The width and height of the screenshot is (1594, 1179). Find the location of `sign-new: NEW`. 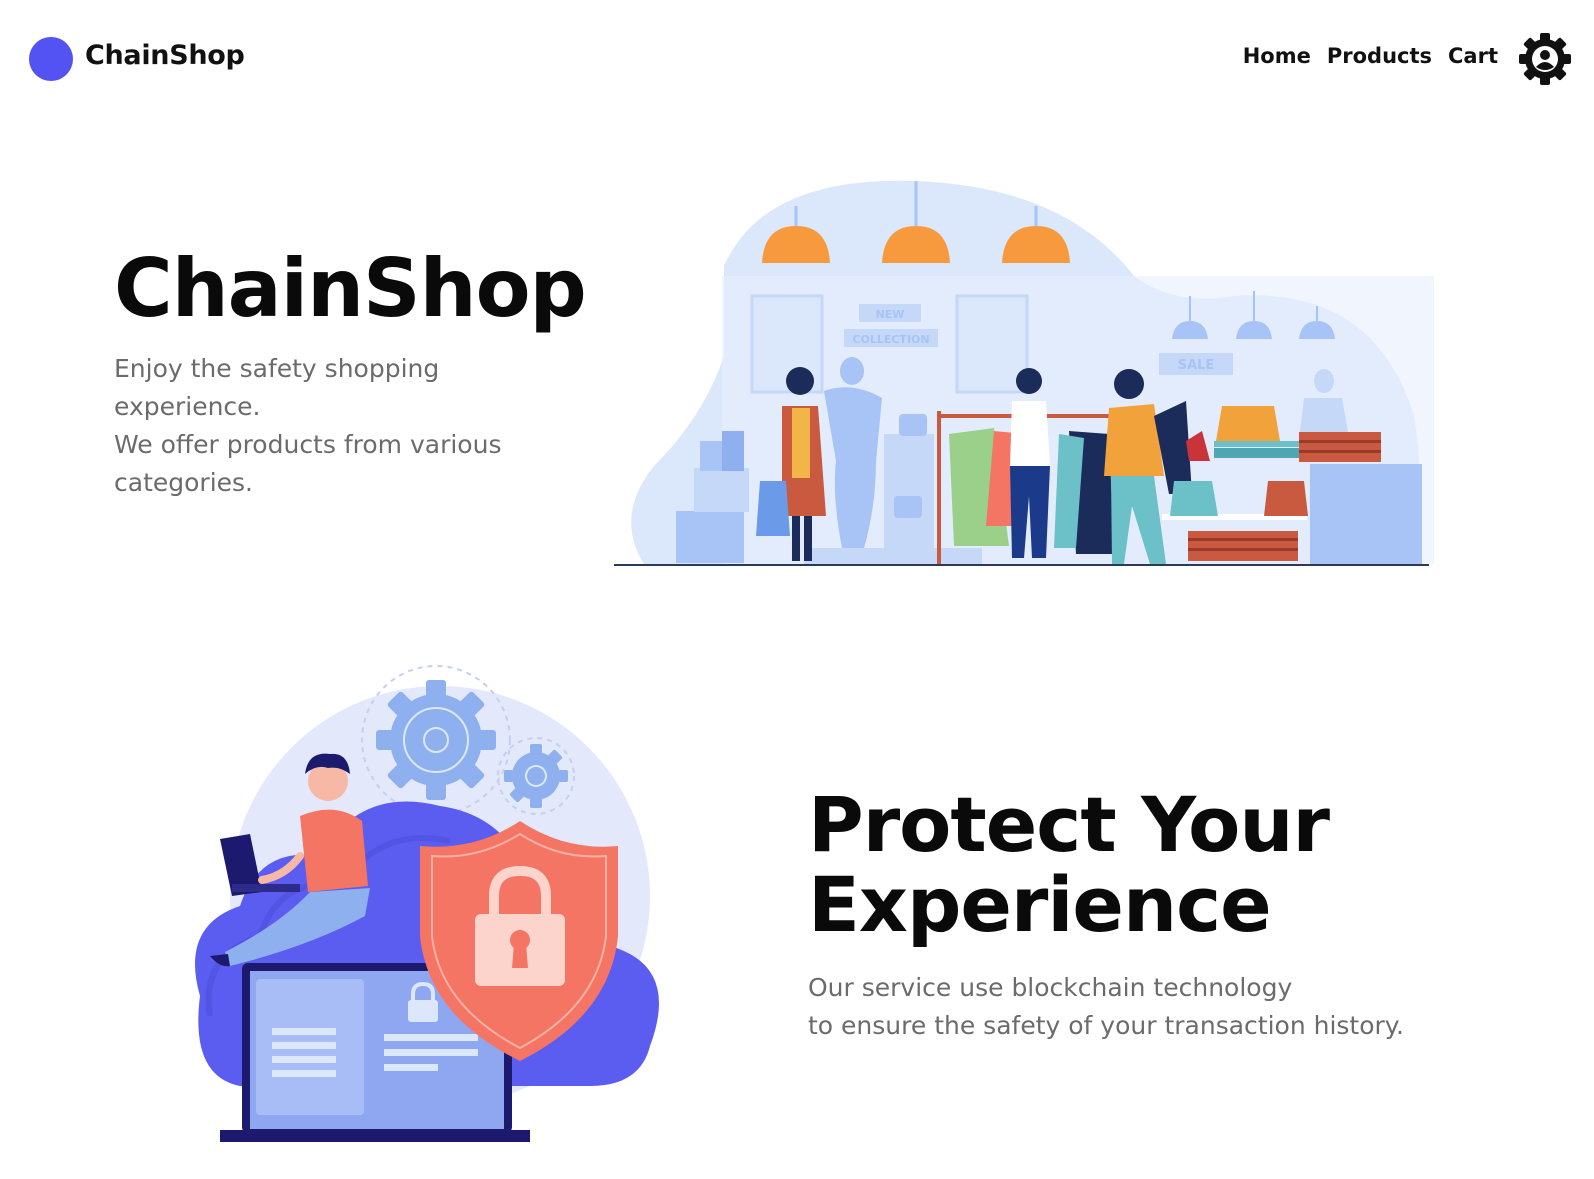

sign-new: NEW is located at coordinates (890, 314).